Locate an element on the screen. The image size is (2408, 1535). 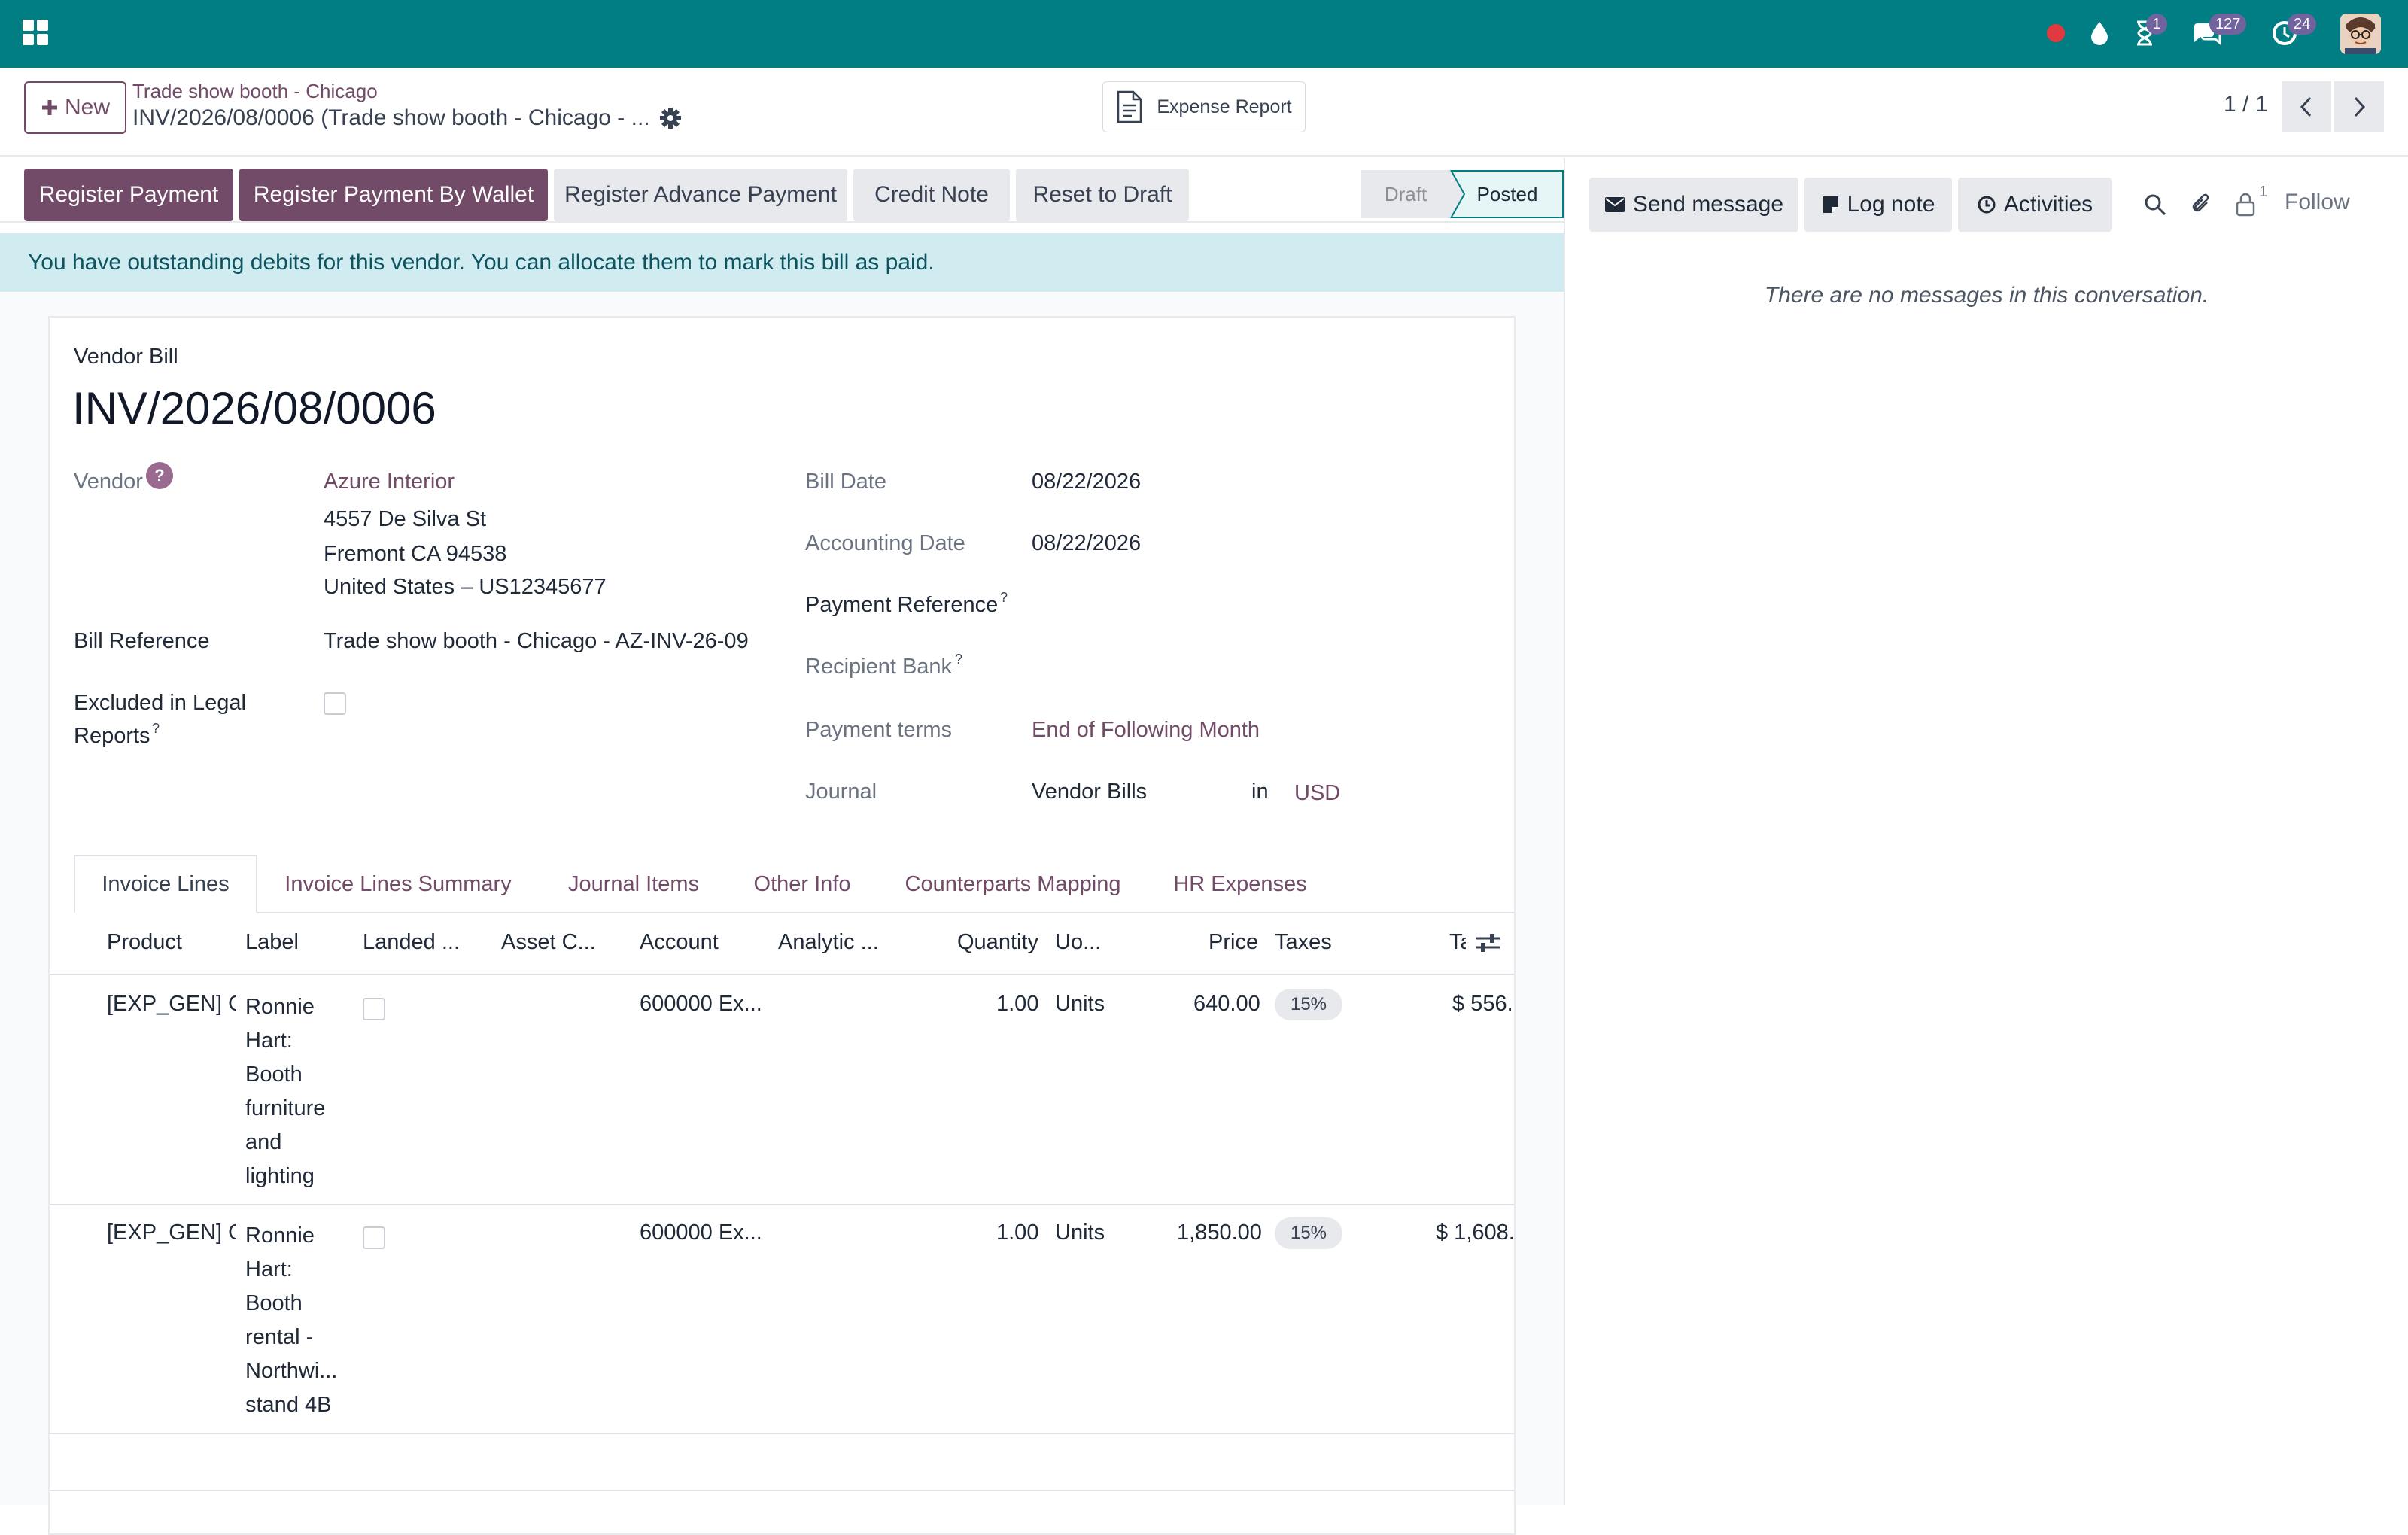
column-header-product: Product is located at coordinates (144, 942).